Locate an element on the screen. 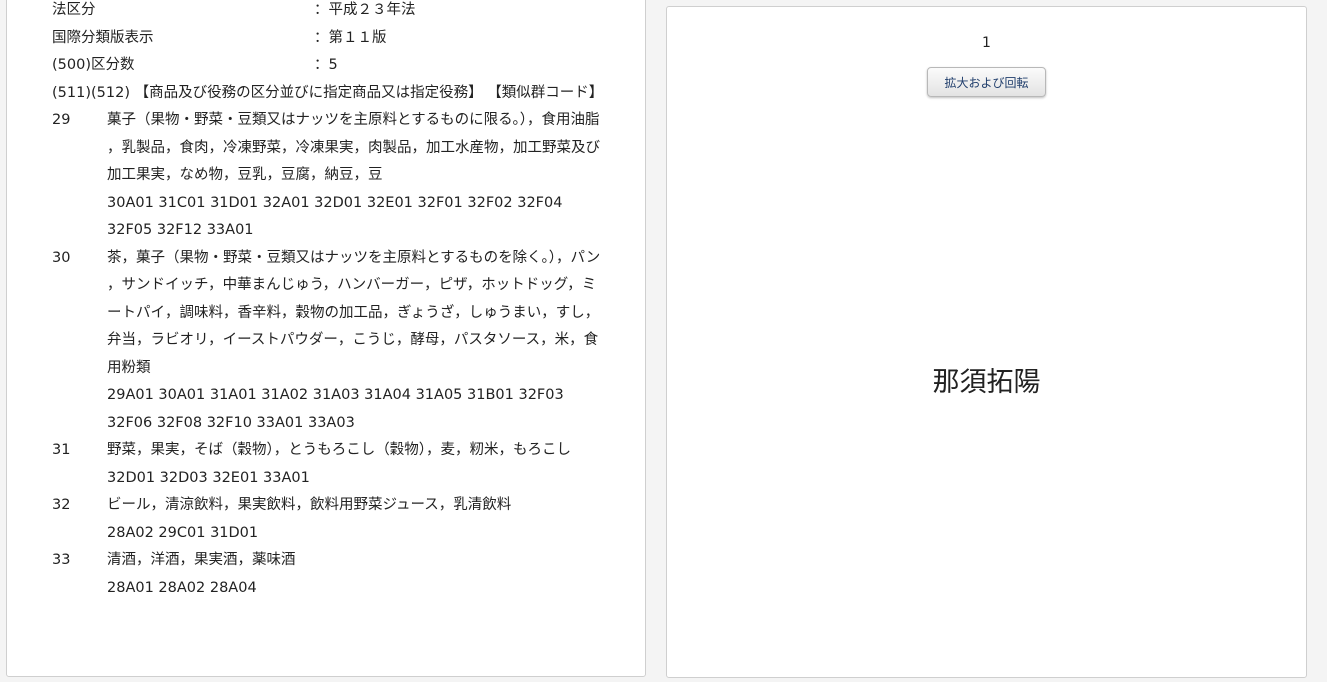 This screenshot has height=682, width=1327. similar-group-codes: 28A02 29C01 31D01 is located at coordinates (183, 532).